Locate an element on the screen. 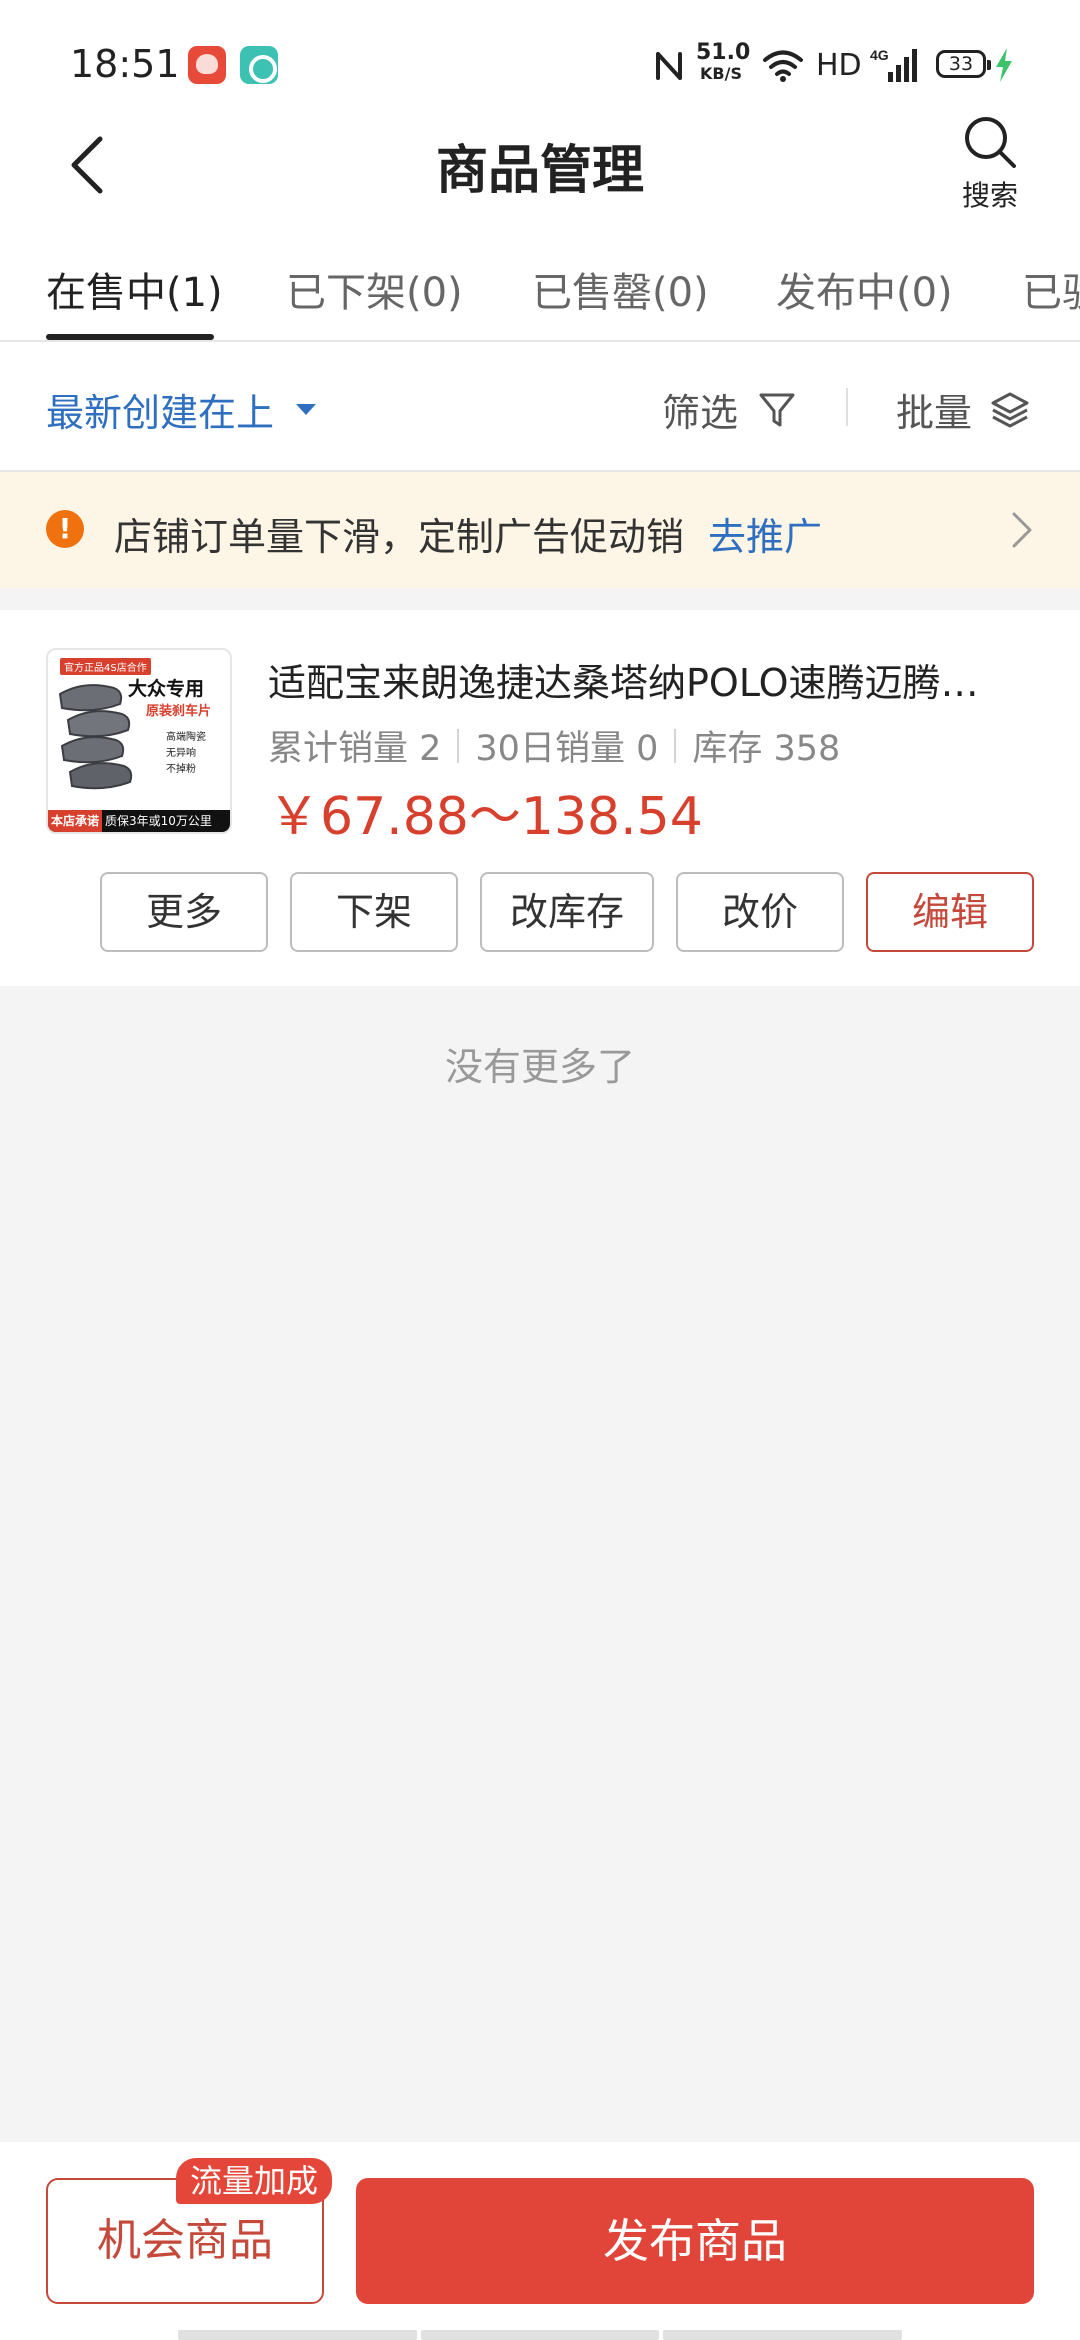 The height and width of the screenshot is (2340, 1080). alert-icon: ! is located at coordinates (65, 529).